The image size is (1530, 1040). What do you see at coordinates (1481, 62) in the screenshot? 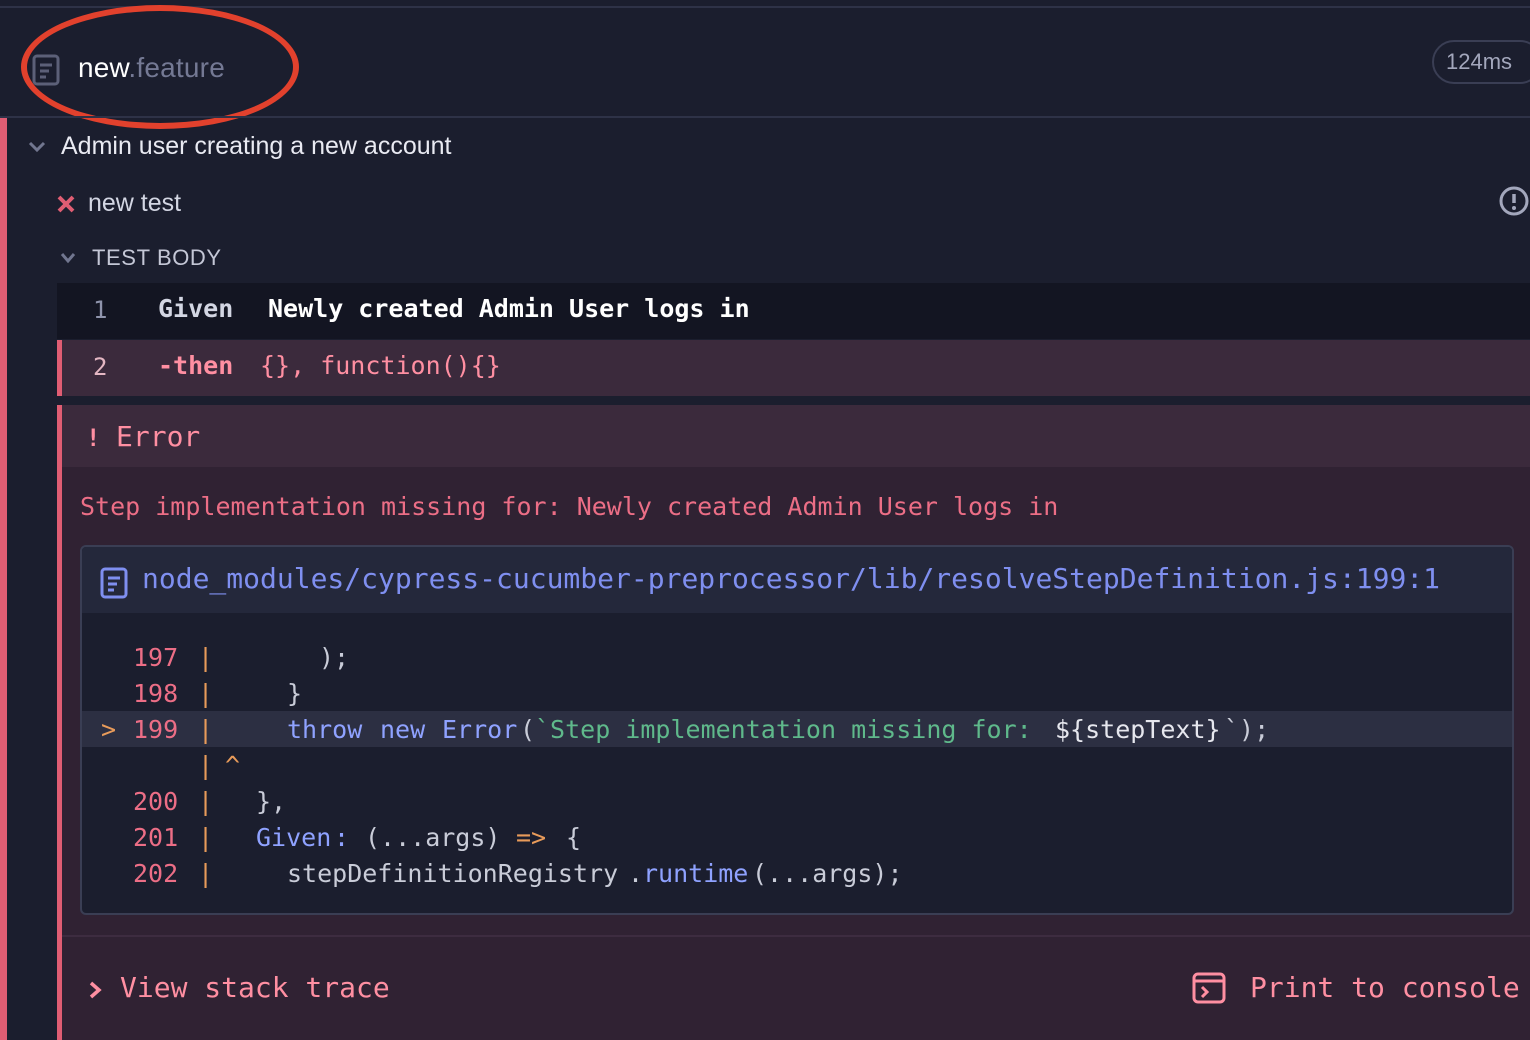
I see `duration-badge: 124ms` at bounding box center [1481, 62].